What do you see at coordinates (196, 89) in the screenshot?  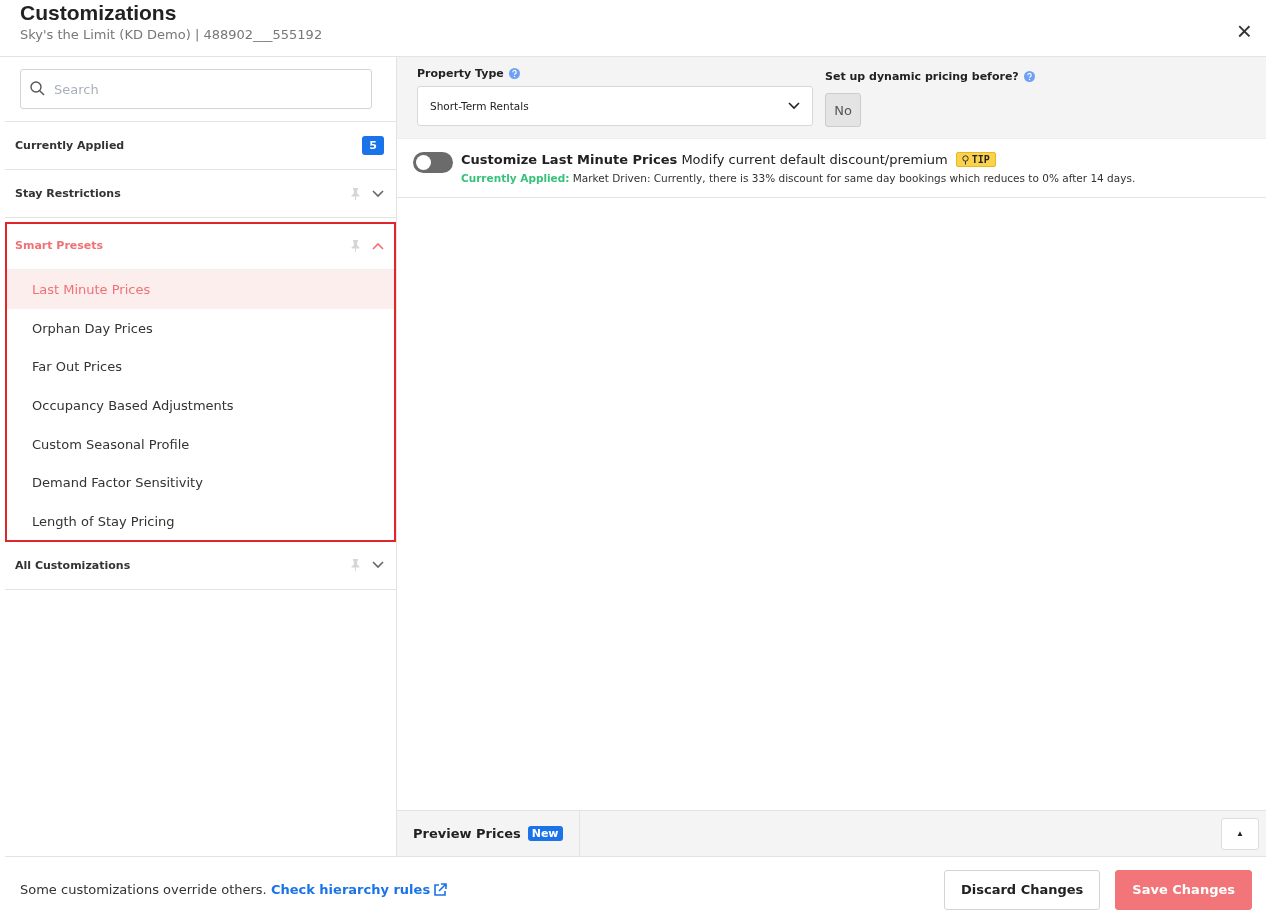 I see `search-field: Search` at bounding box center [196, 89].